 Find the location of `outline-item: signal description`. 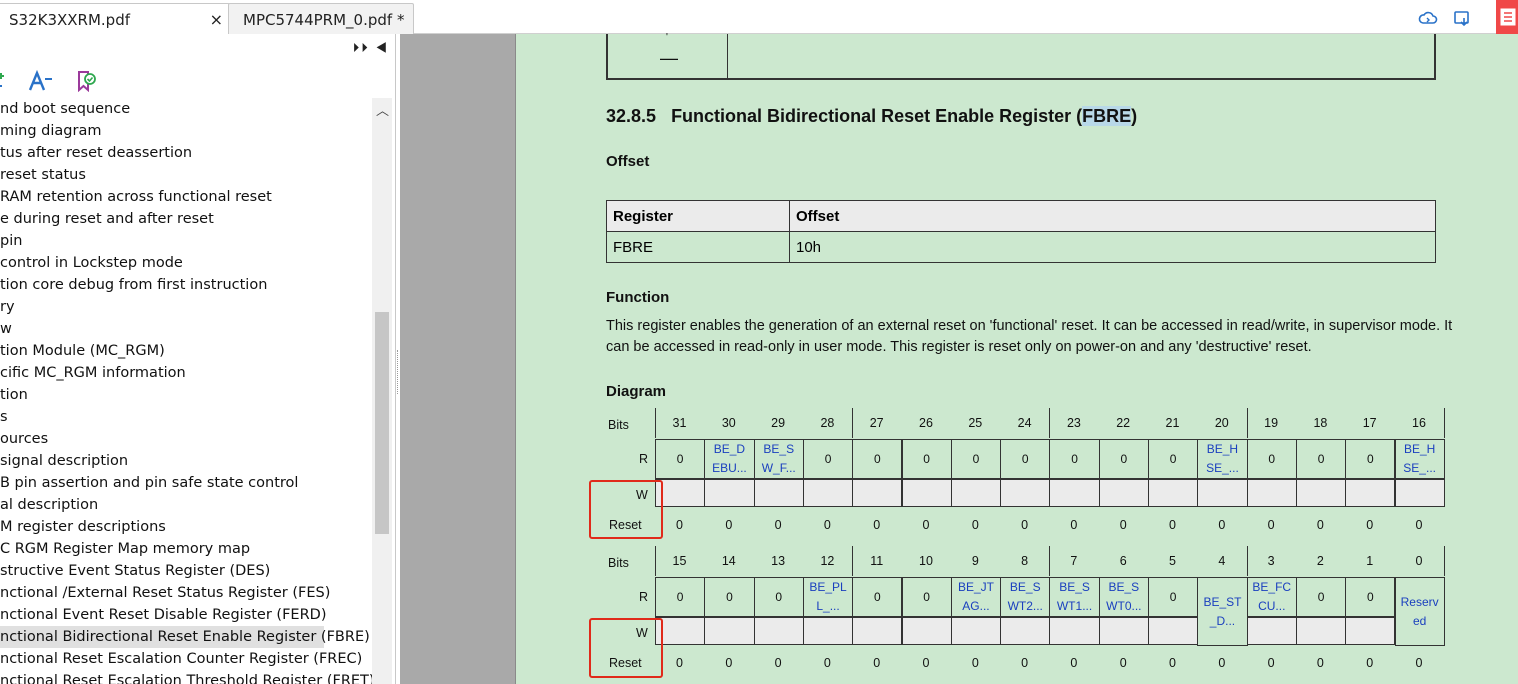

outline-item: signal description is located at coordinates (186, 461).